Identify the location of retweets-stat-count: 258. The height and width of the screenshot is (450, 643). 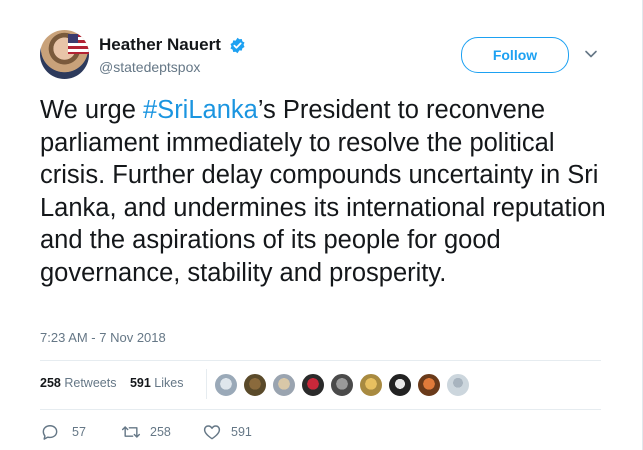
(50, 383).